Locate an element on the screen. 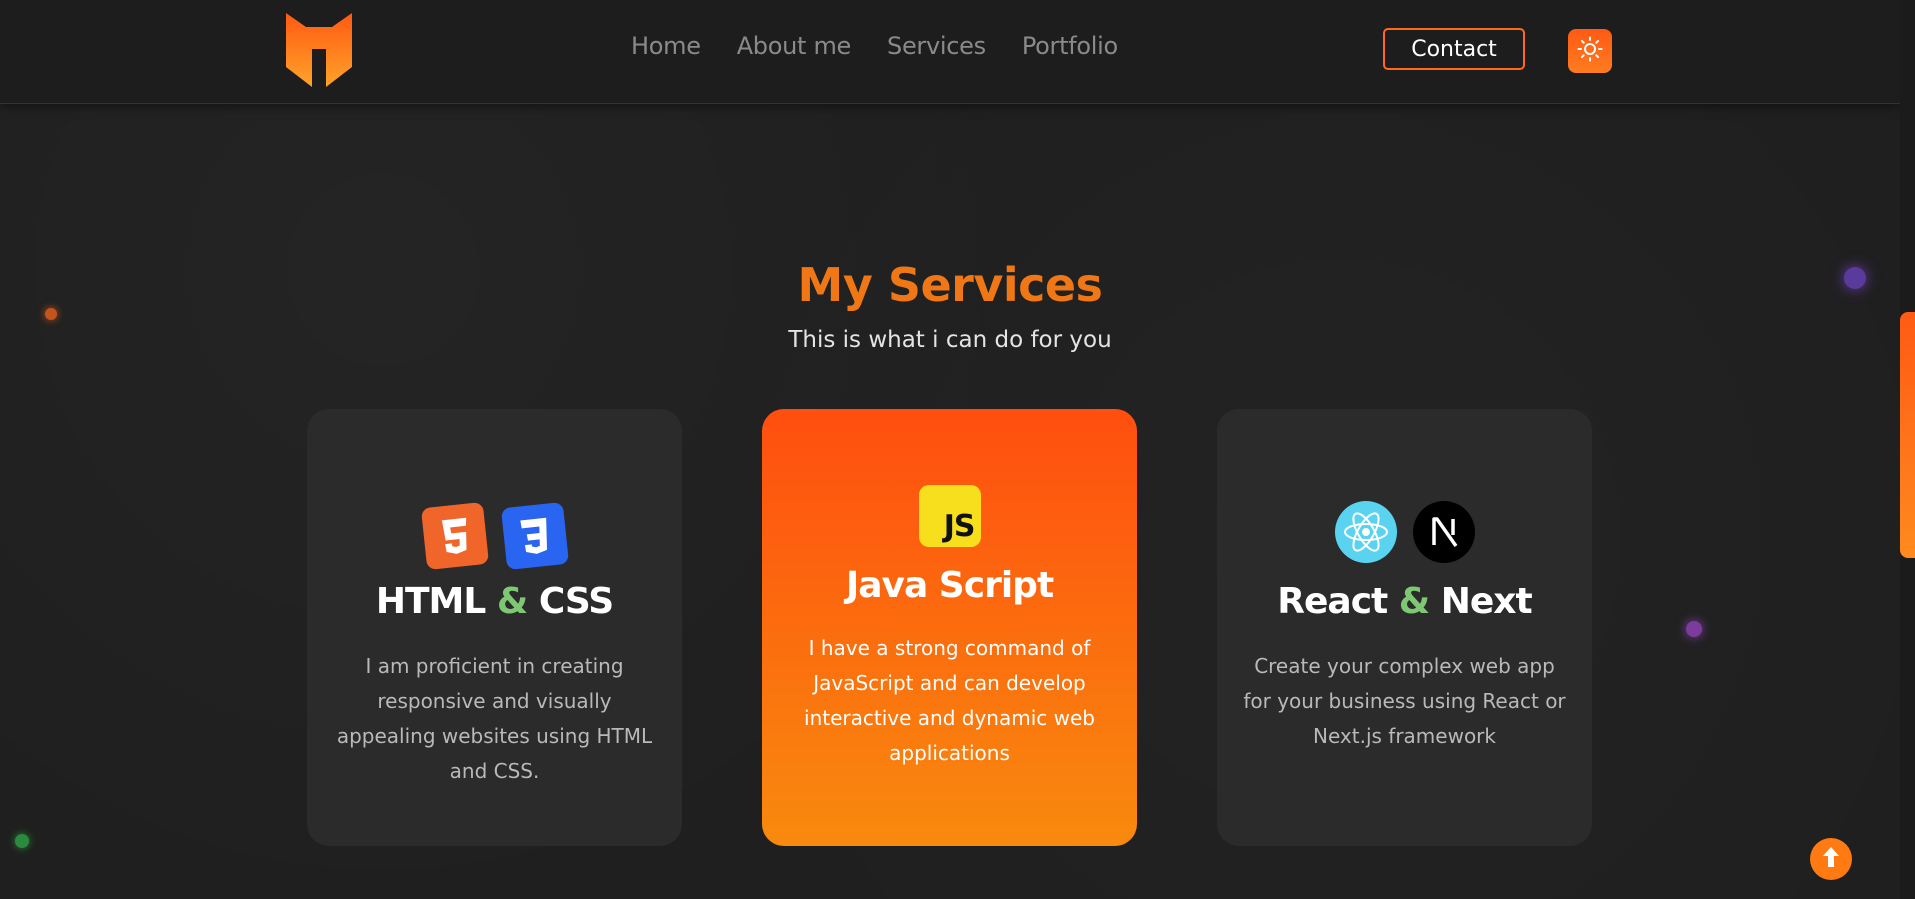  page-scrollbar is located at coordinates (1907, 449).